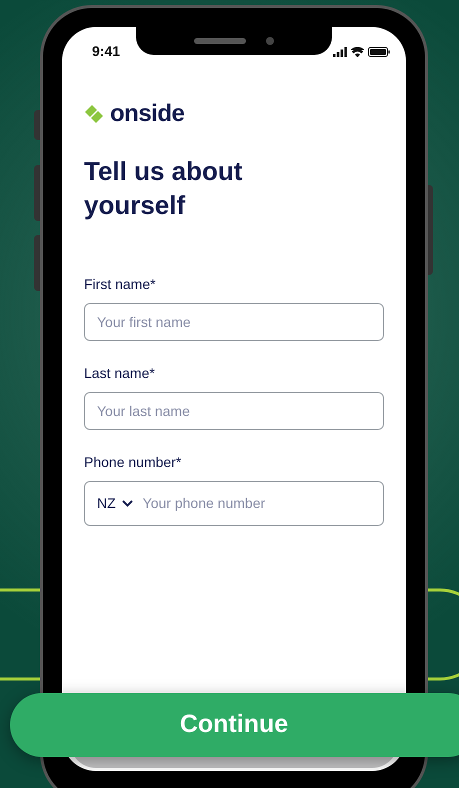 Image resolution: width=459 pixels, height=788 pixels. What do you see at coordinates (133, 462) in the screenshot?
I see `field-label: Phone number*` at bounding box center [133, 462].